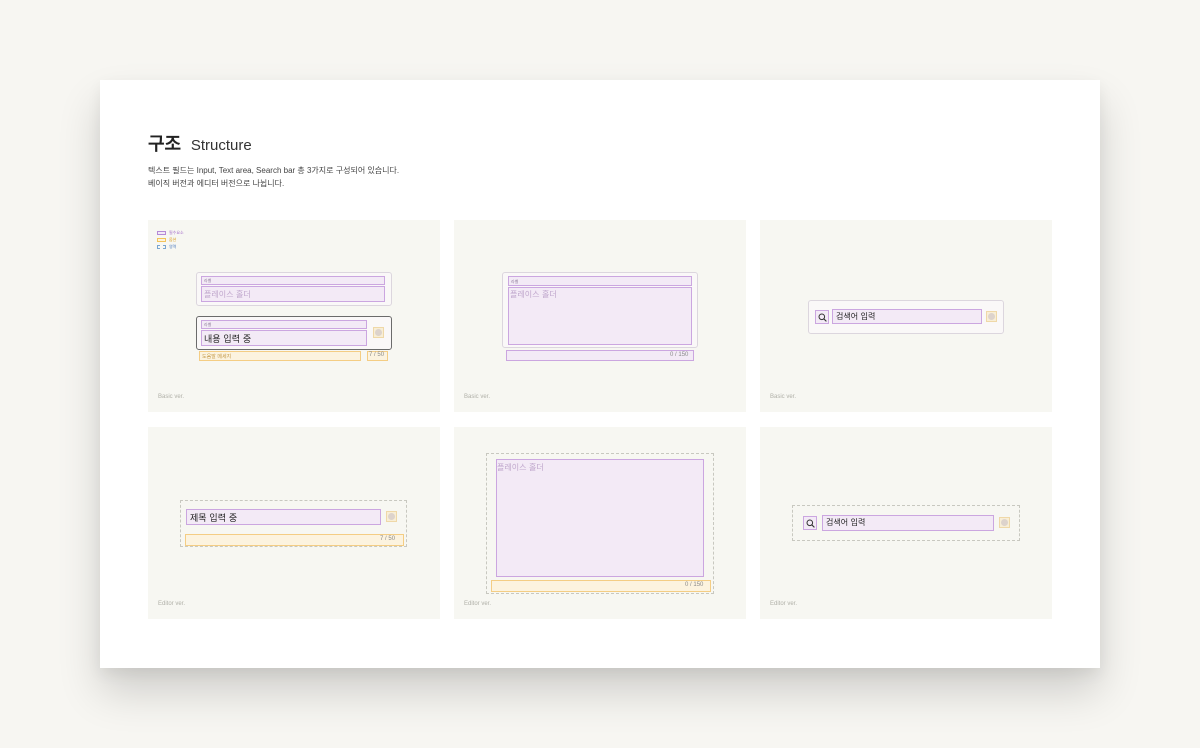  I want to click on editor-textarea-box, so click(600, 518).